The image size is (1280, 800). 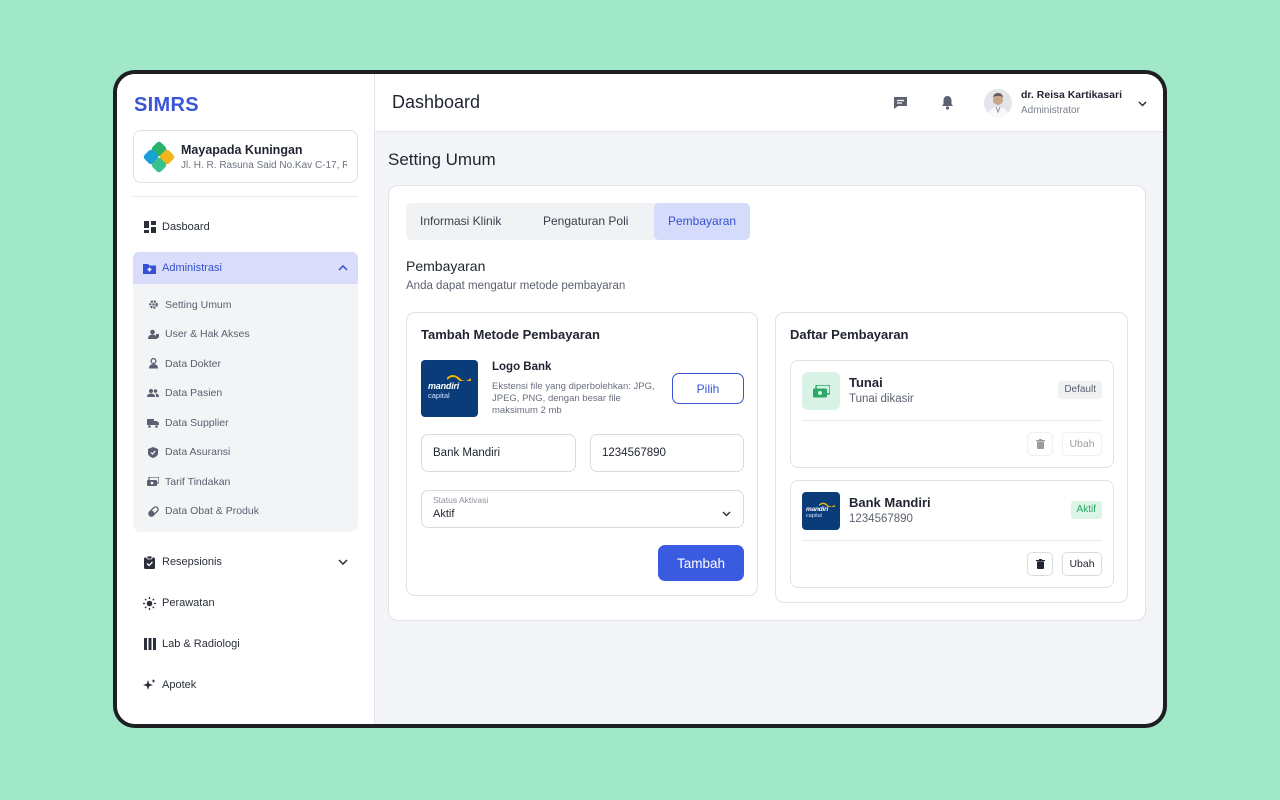 I want to click on subnav-data-dokter: Data Dokter, so click(x=245, y=364).